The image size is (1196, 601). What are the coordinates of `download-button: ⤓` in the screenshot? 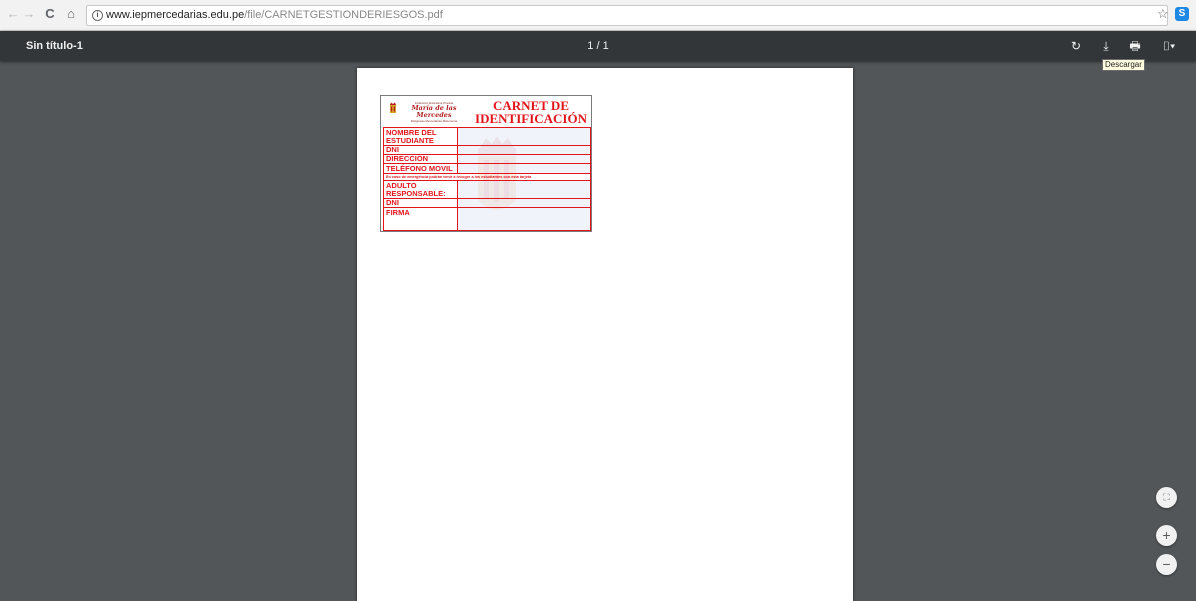 It's located at (1106, 46).